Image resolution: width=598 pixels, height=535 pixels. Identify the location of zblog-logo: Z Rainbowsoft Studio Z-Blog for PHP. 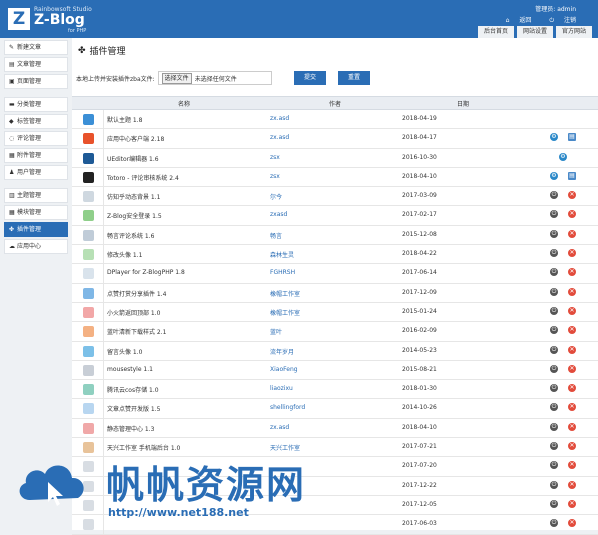
(63, 19).